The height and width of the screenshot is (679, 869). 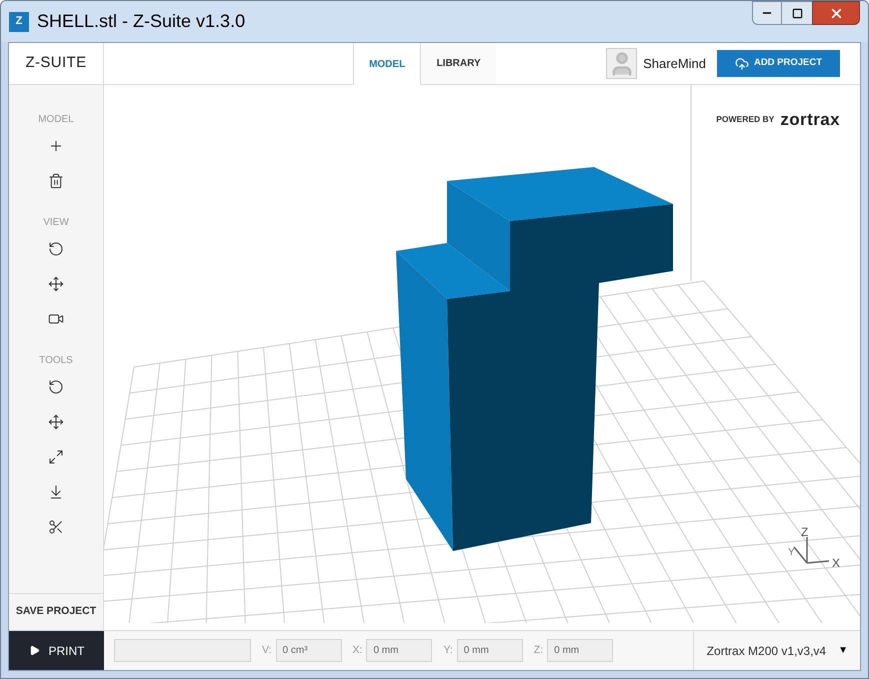 I want to click on app-logo: Z-SUITE, so click(x=56, y=63).